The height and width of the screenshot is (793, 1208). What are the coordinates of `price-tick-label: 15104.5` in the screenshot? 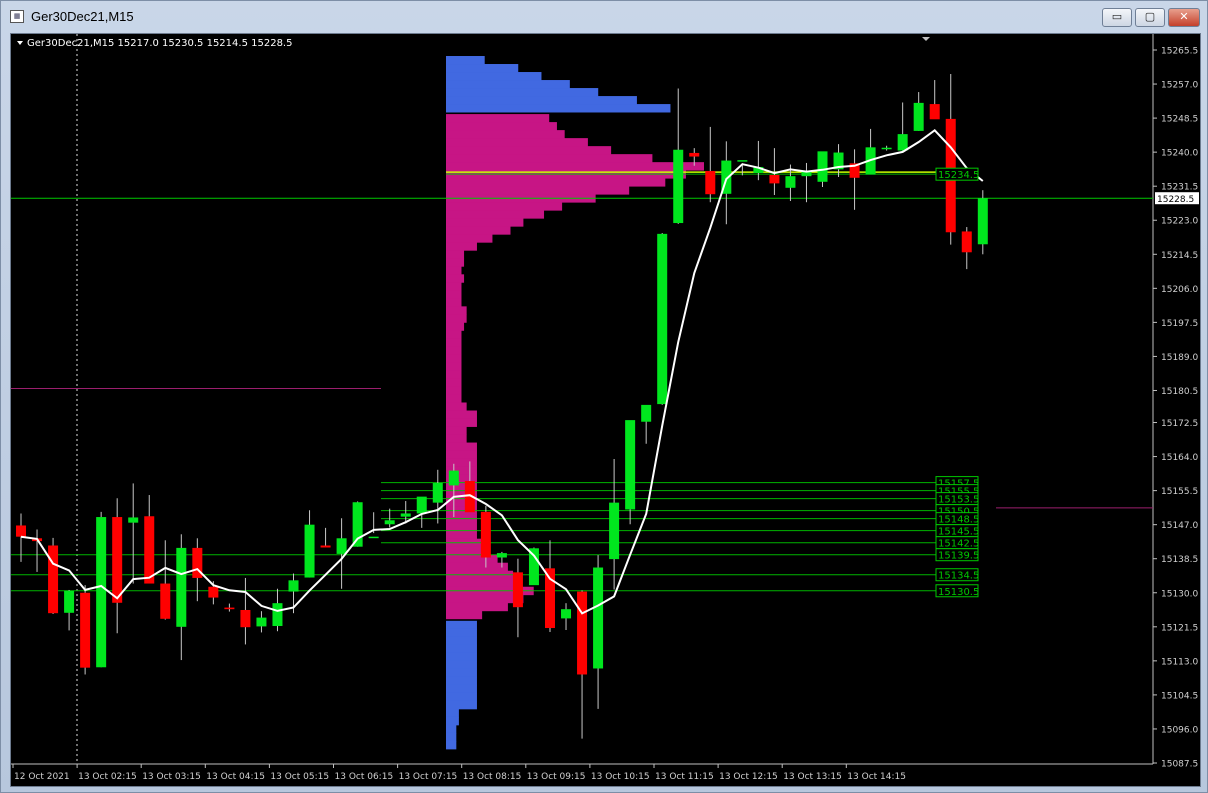 It's located at (1179, 696).